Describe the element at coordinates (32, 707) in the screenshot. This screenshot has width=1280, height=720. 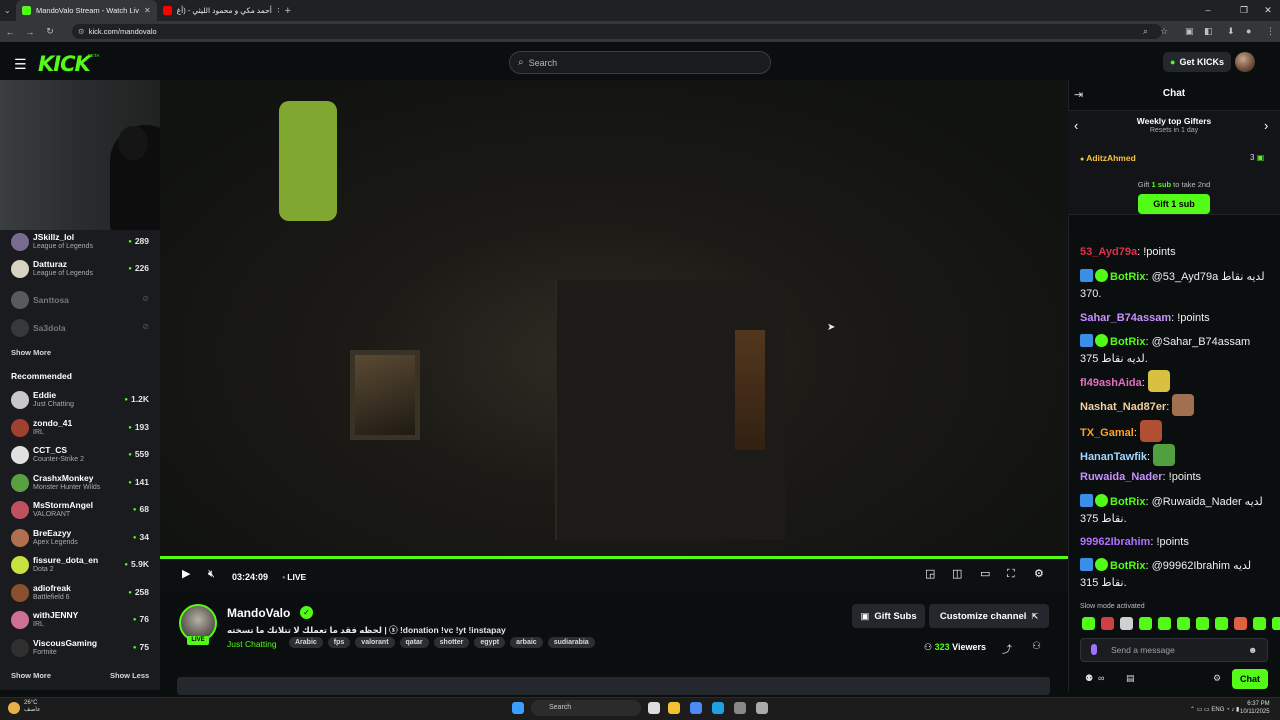
I see `weather-widget: 26°C عاصف` at that location.